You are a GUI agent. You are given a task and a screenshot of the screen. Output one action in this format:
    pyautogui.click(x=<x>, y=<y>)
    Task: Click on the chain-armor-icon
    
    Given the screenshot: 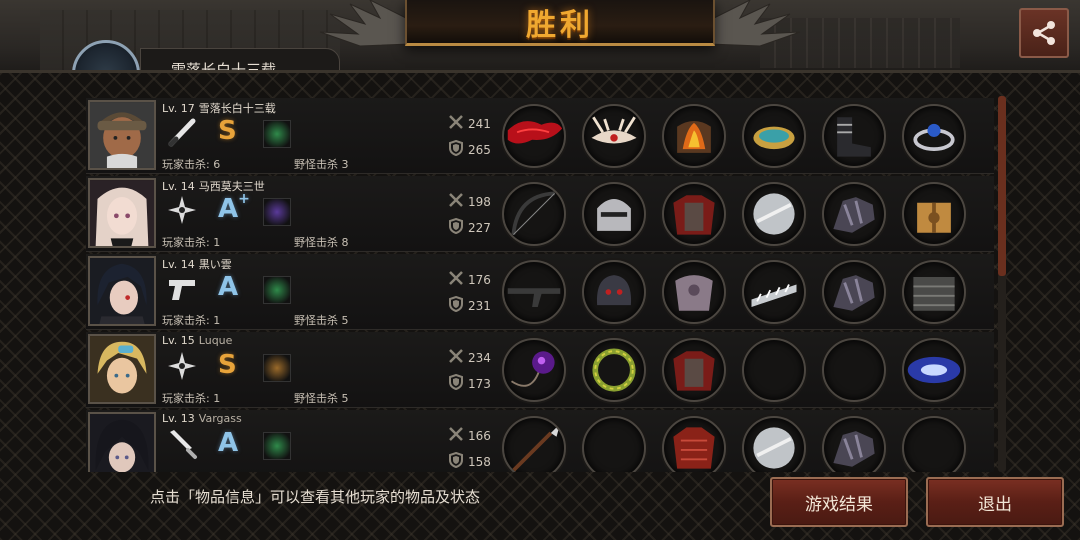 What is the action you would take?
    pyautogui.click(x=934, y=292)
    